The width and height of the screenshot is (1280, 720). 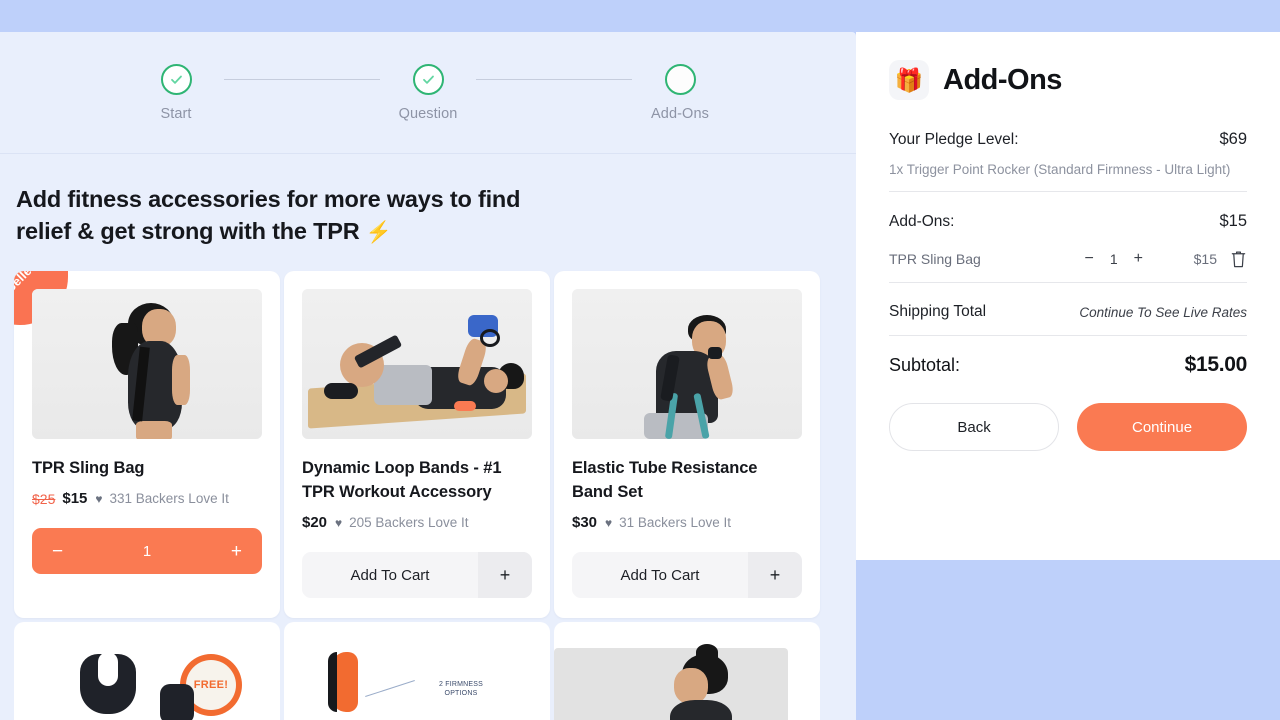 I want to click on addon-line-item: TPR Sling Bag − 1 + $15, so click(x=1068, y=258).